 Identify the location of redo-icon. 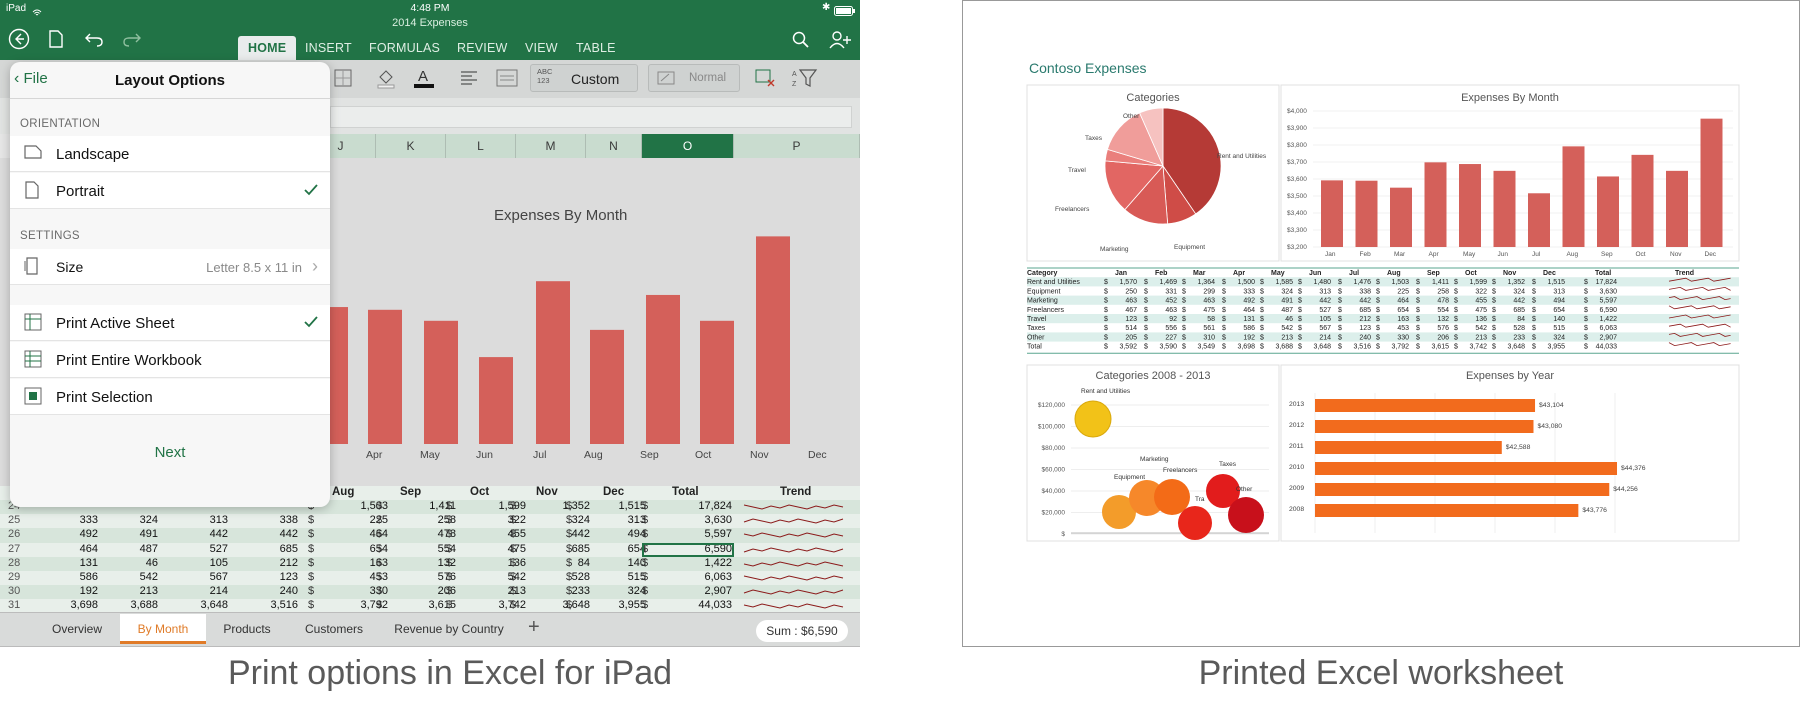
(132, 41).